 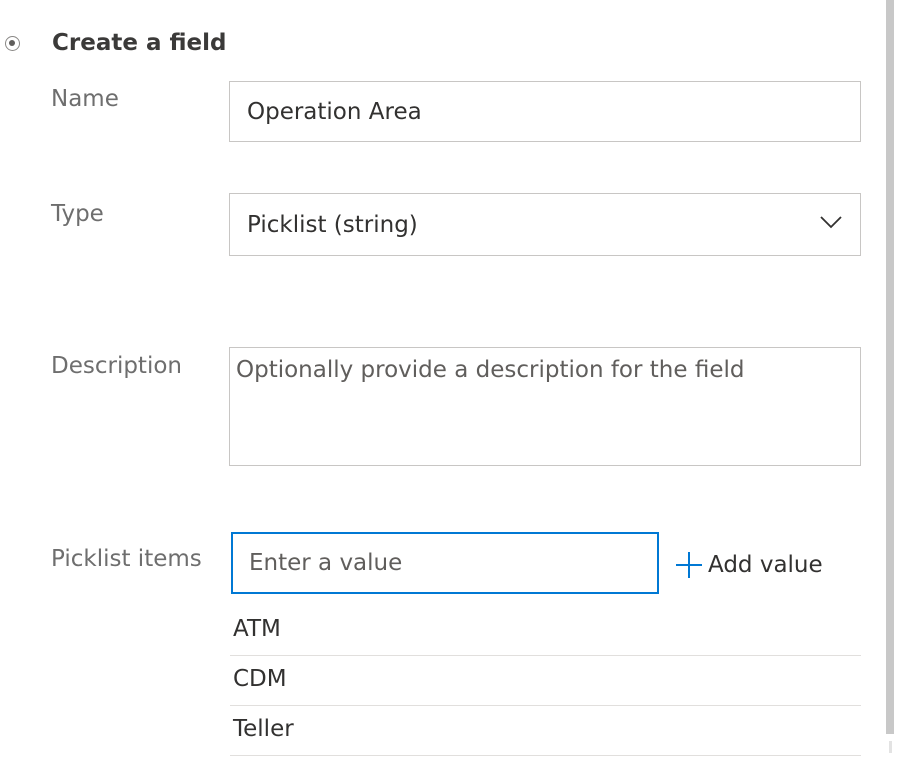 I want to click on add-value-button: Add value, so click(x=749, y=565).